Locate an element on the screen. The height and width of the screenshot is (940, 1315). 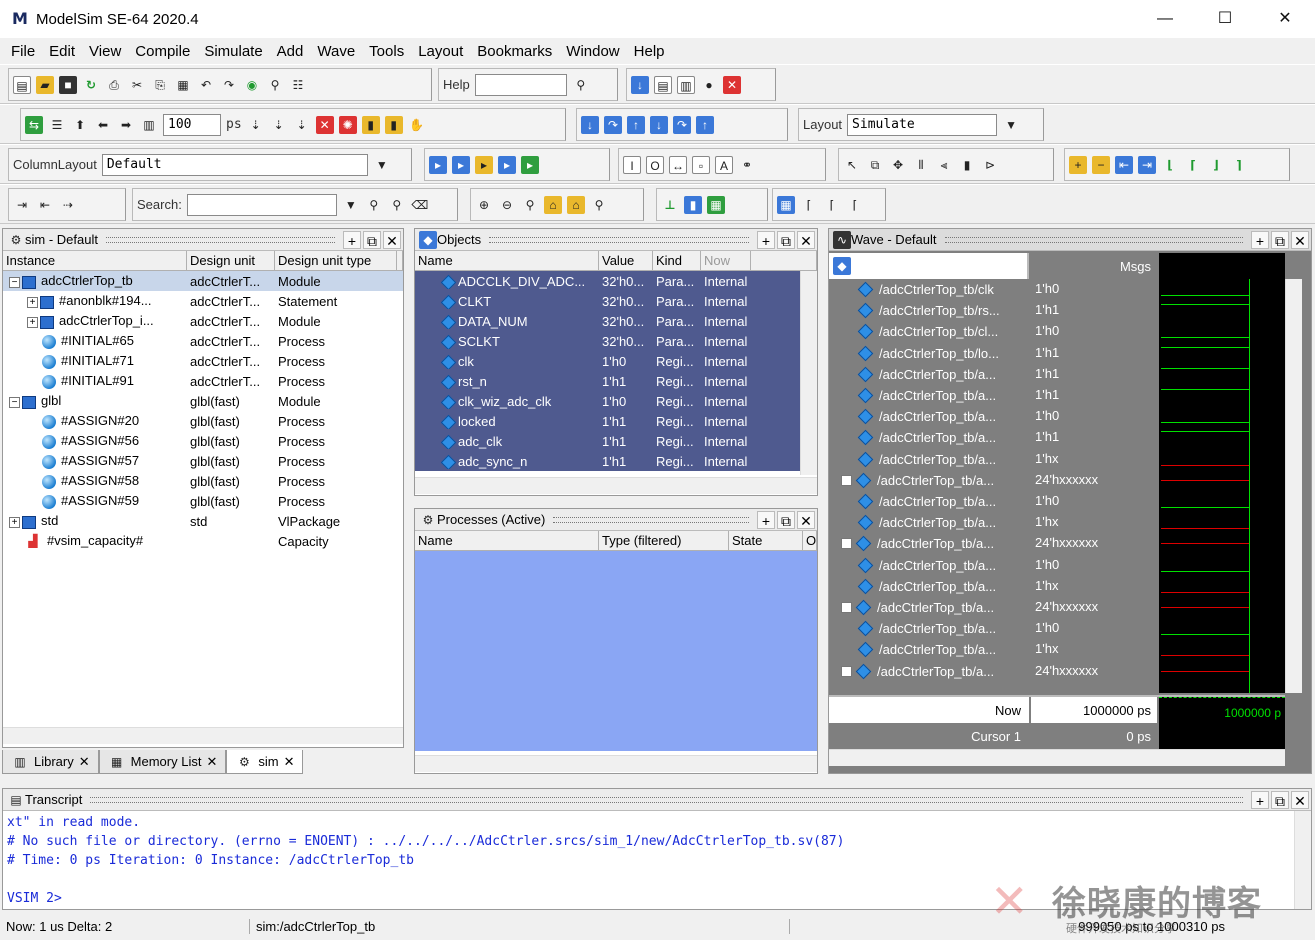
step-icon: ↓ is located at coordinates (590, 124).